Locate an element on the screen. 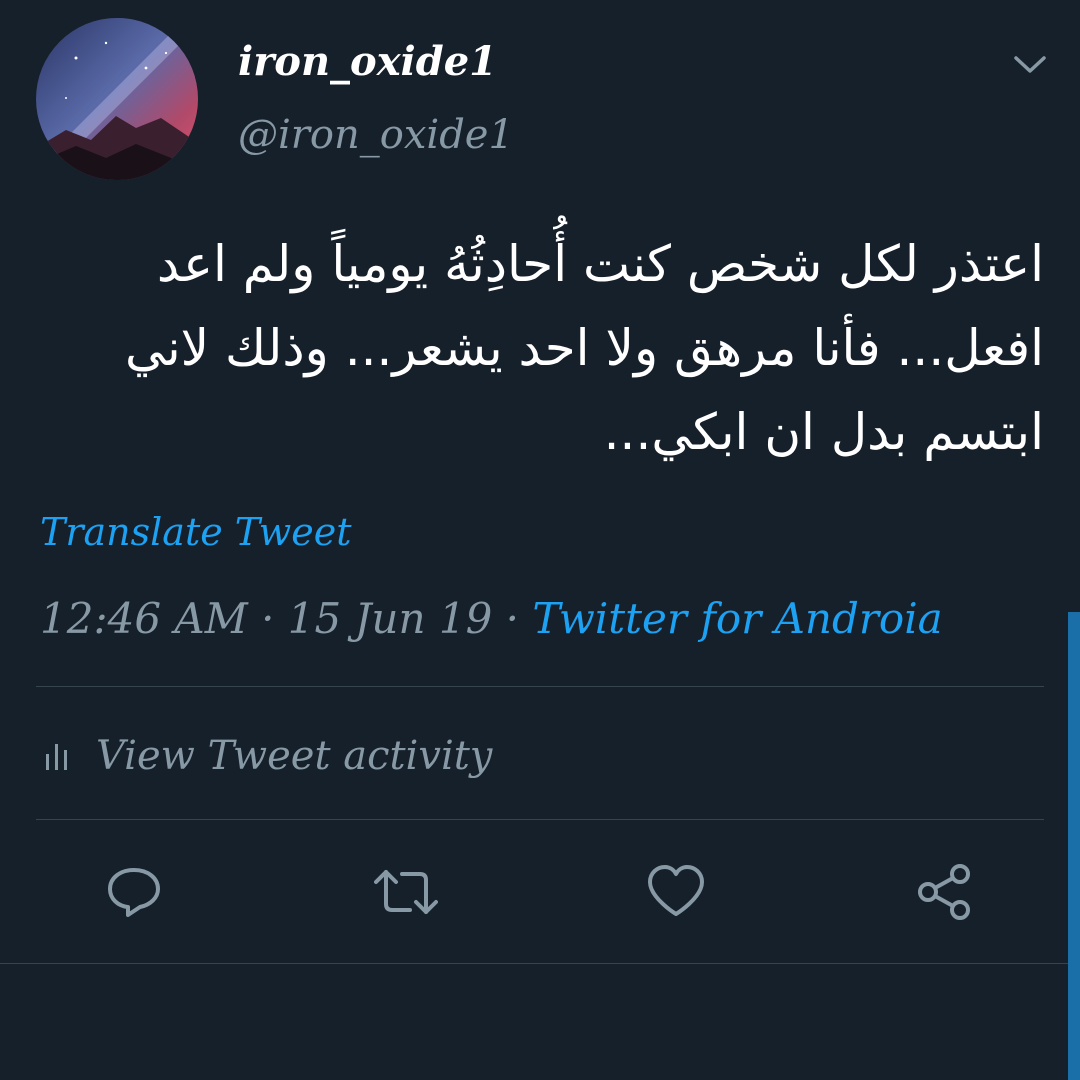 The width and height of the screenshot is (1080, 1080). heart-icon is located at coordinates (676, 890).